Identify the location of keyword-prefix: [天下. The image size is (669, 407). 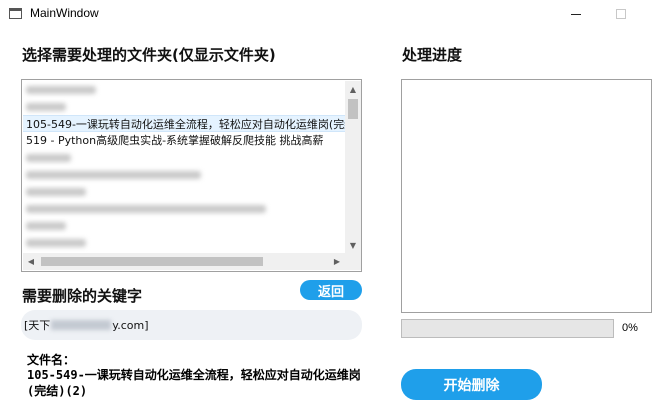
(37, 325).